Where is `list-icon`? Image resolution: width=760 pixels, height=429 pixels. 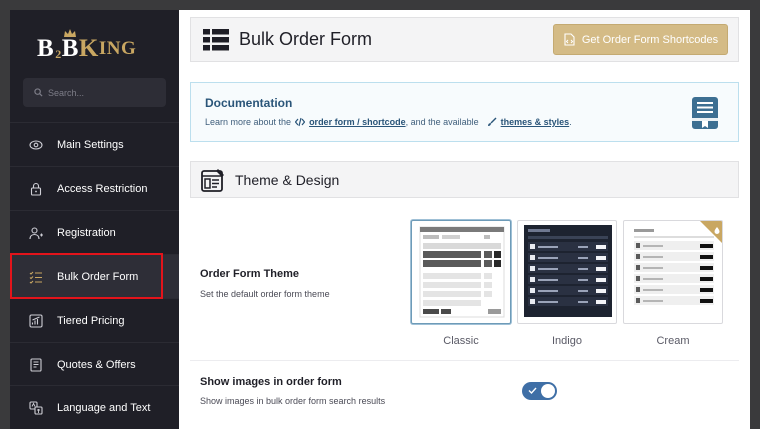 list-icon is located at coordinates (216, 39).